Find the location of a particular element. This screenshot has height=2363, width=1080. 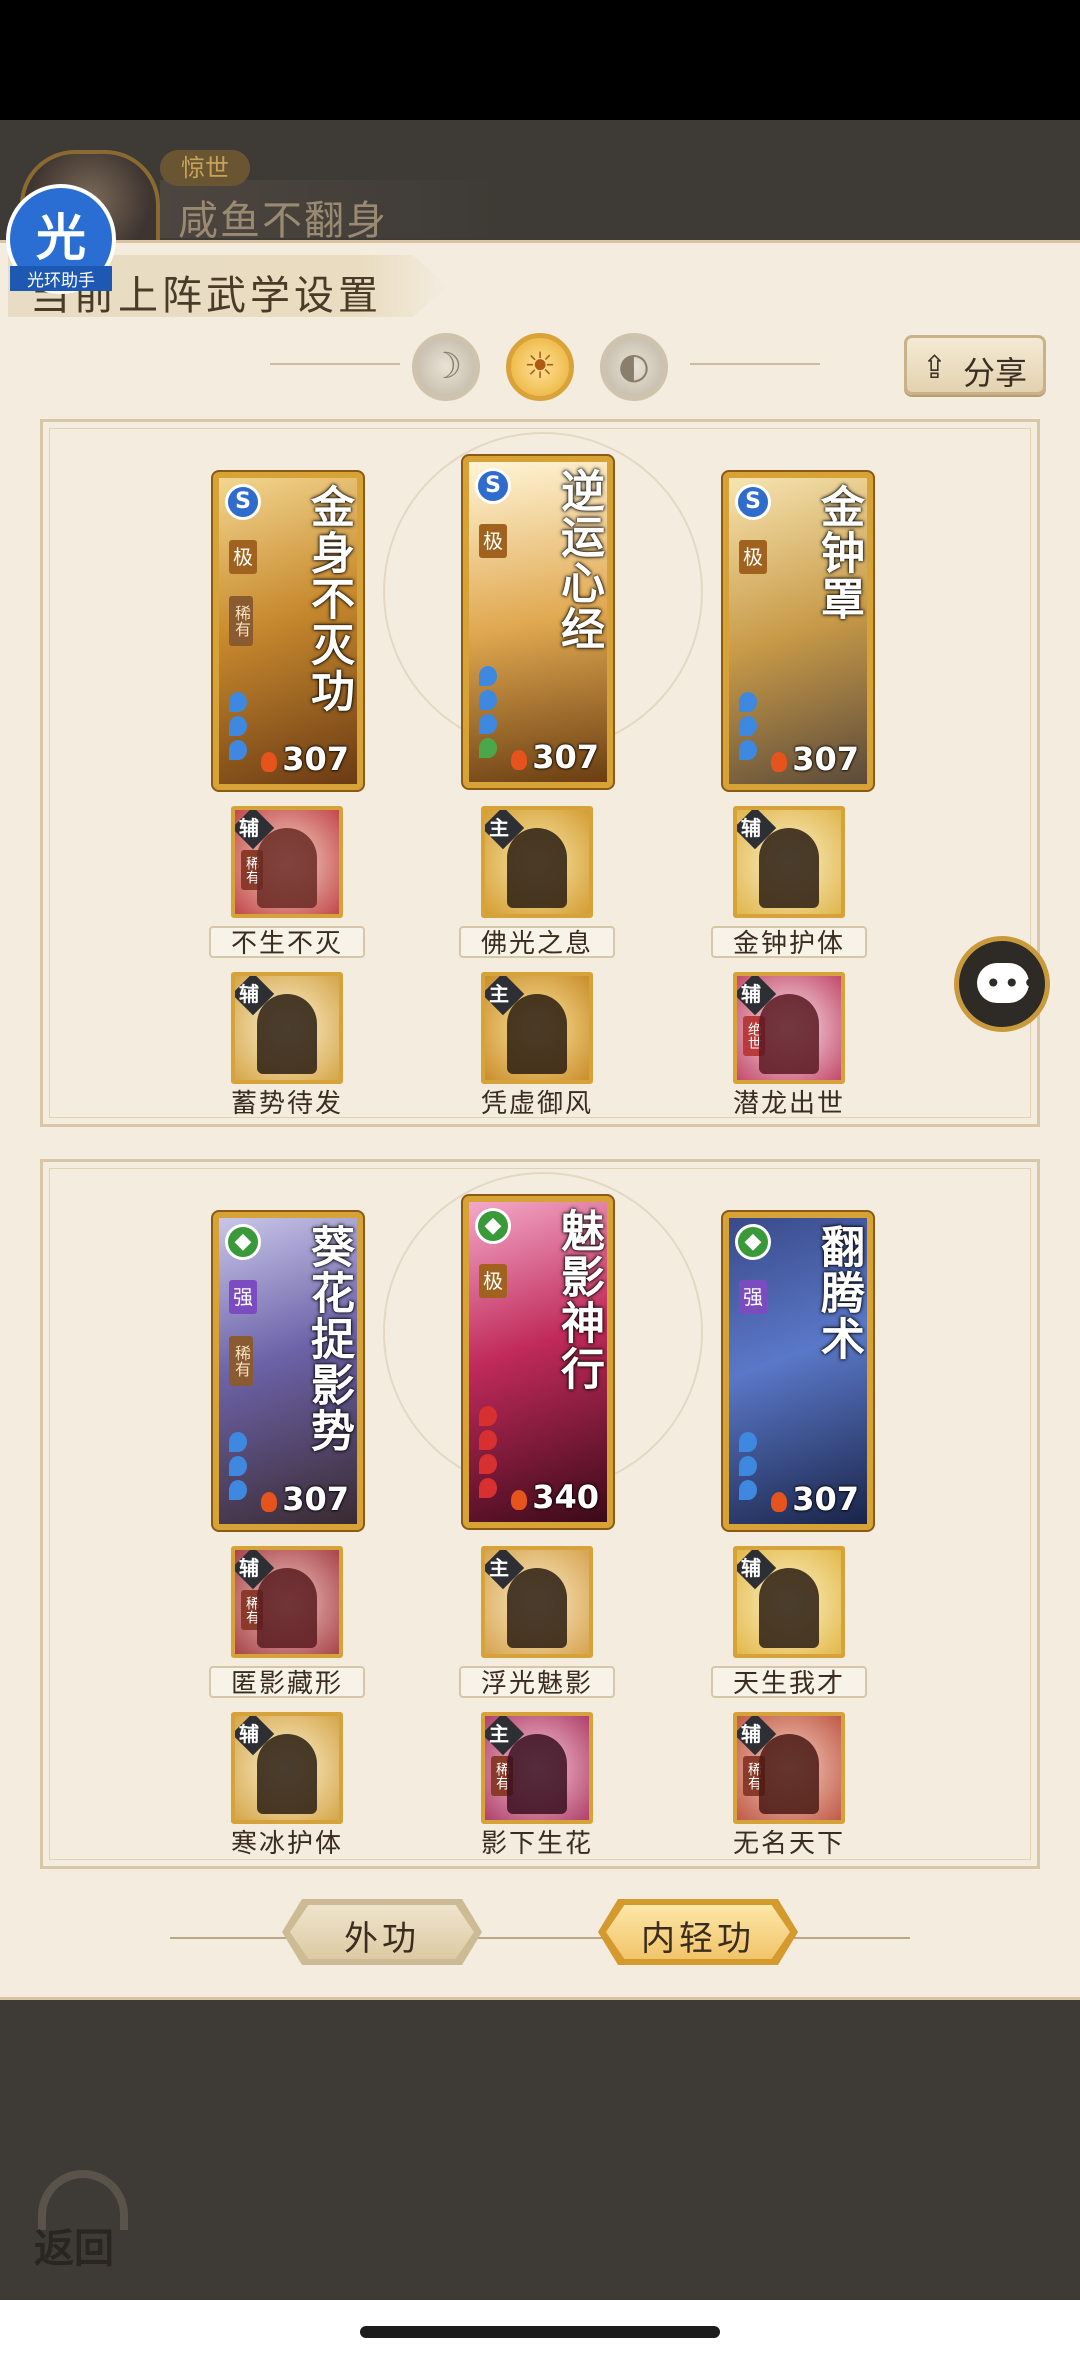

sub-skill: 主 稀有 is located at coordinates (537, 1768).